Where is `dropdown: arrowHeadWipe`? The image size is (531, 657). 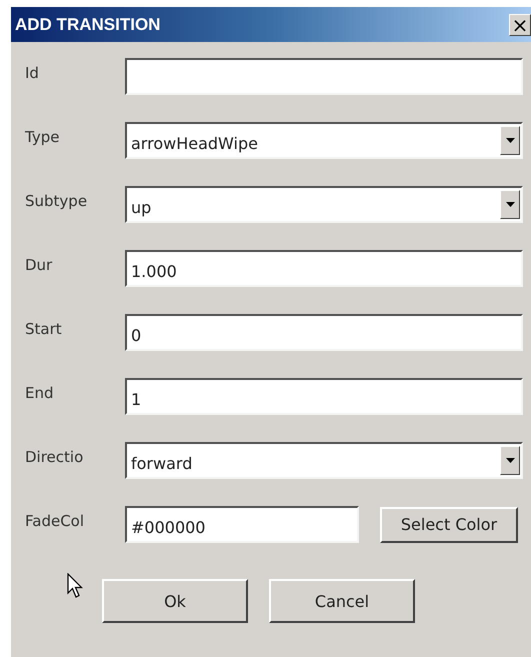
dropdown: arrowHeadWipe is located at coordinates (324, 140).